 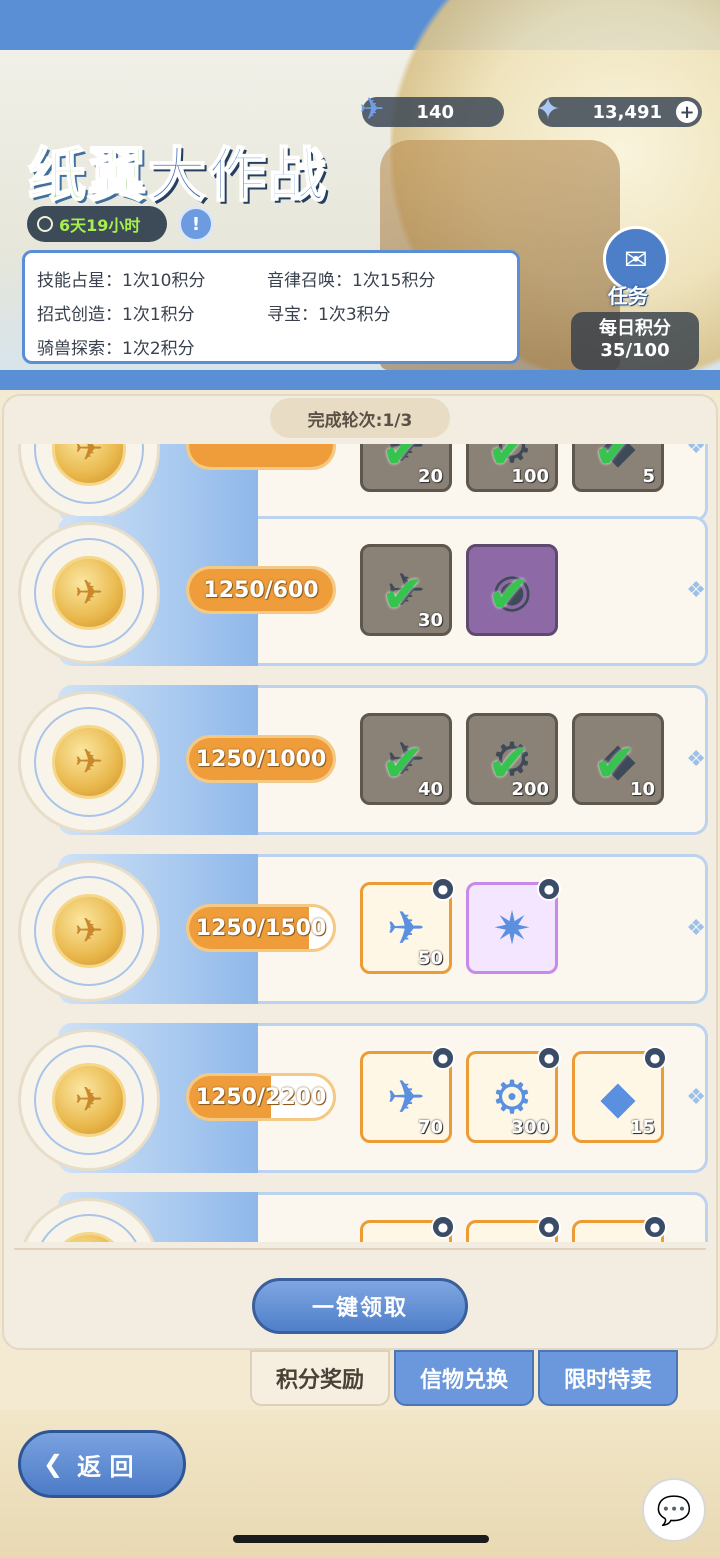 I want to click on reward-item: ◆ 5 ✔, so click(x=618, y=468).